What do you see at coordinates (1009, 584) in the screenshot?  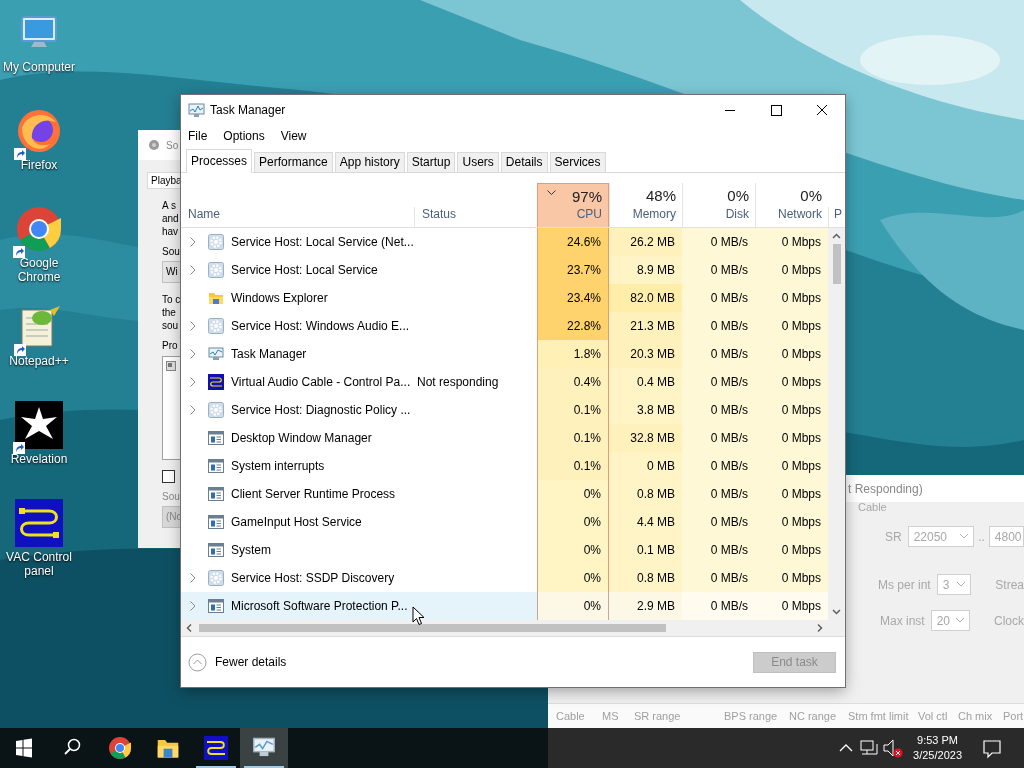 I see `field-label: Strea` at bounding box center [1009, 584].